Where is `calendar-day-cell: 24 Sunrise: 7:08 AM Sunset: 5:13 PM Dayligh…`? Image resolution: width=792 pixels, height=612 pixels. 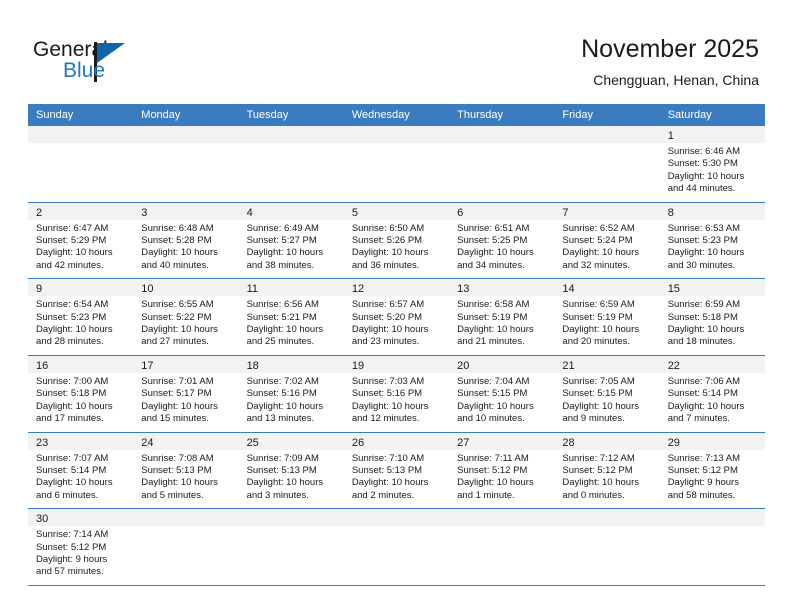
calendar-day-cell: 24 Sunrise: 7:08 AM Sunset: 5:13 PM Dayligh… is located at coordinates (186, 470).